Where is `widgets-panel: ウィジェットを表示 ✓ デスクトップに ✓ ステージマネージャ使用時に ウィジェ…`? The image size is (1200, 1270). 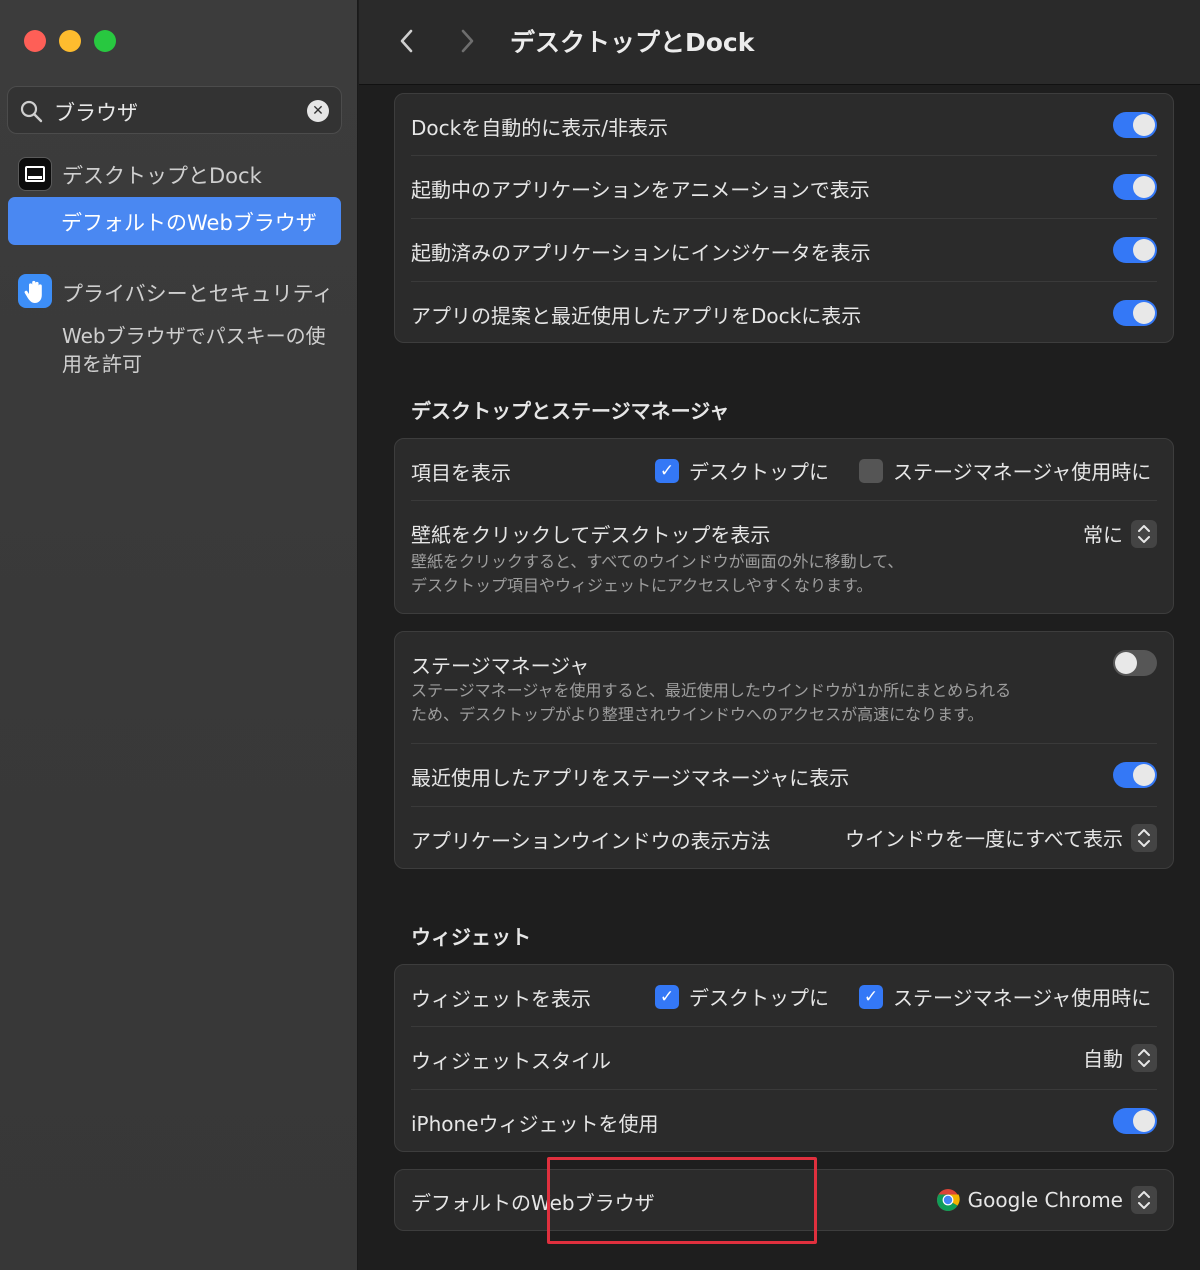
widgets-panel: ウィジェットを表示 ✓ デスクトップに ✓ ステージマネージャ使用時に ウィジェ… is located at coordinates (784, 1058).